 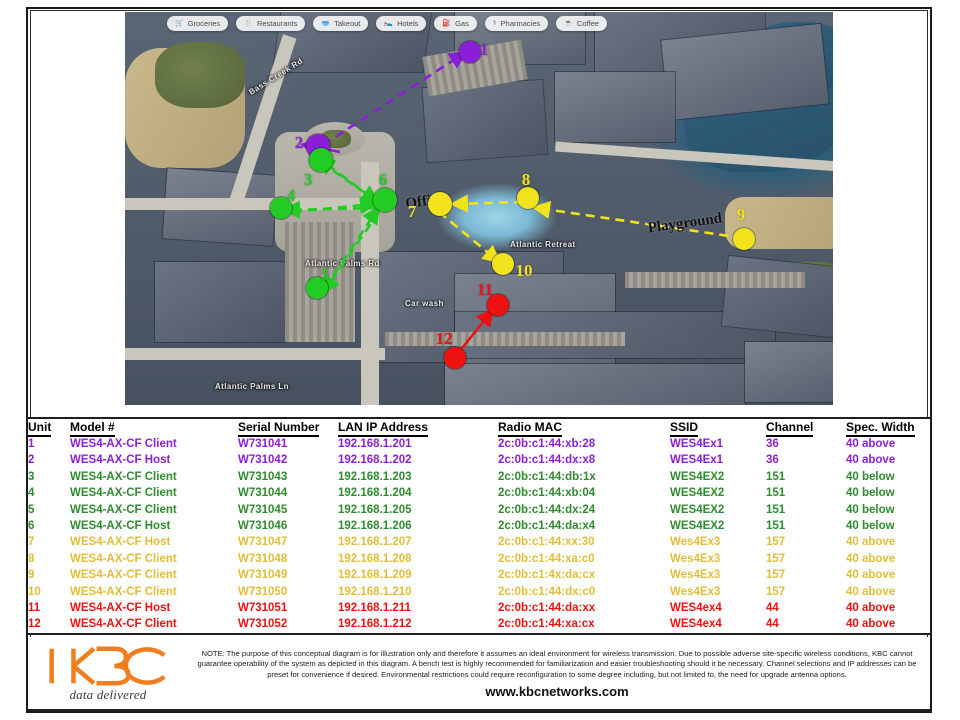 What do you see at coordinates (31, 542) in the screenshot?
I see `cell-unit: 7` at bounding box center [31, 542].